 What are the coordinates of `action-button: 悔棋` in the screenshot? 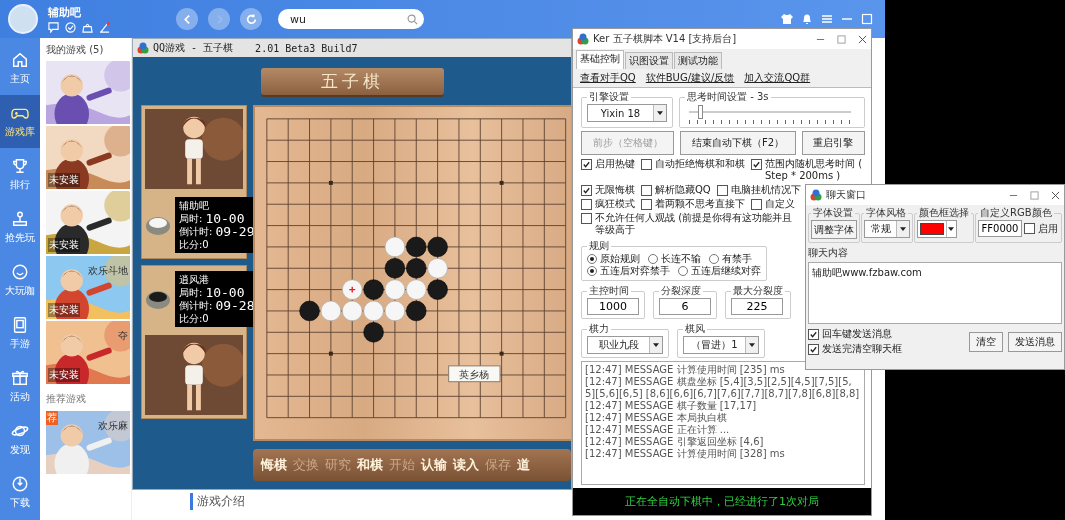 It's located at (274, 465).